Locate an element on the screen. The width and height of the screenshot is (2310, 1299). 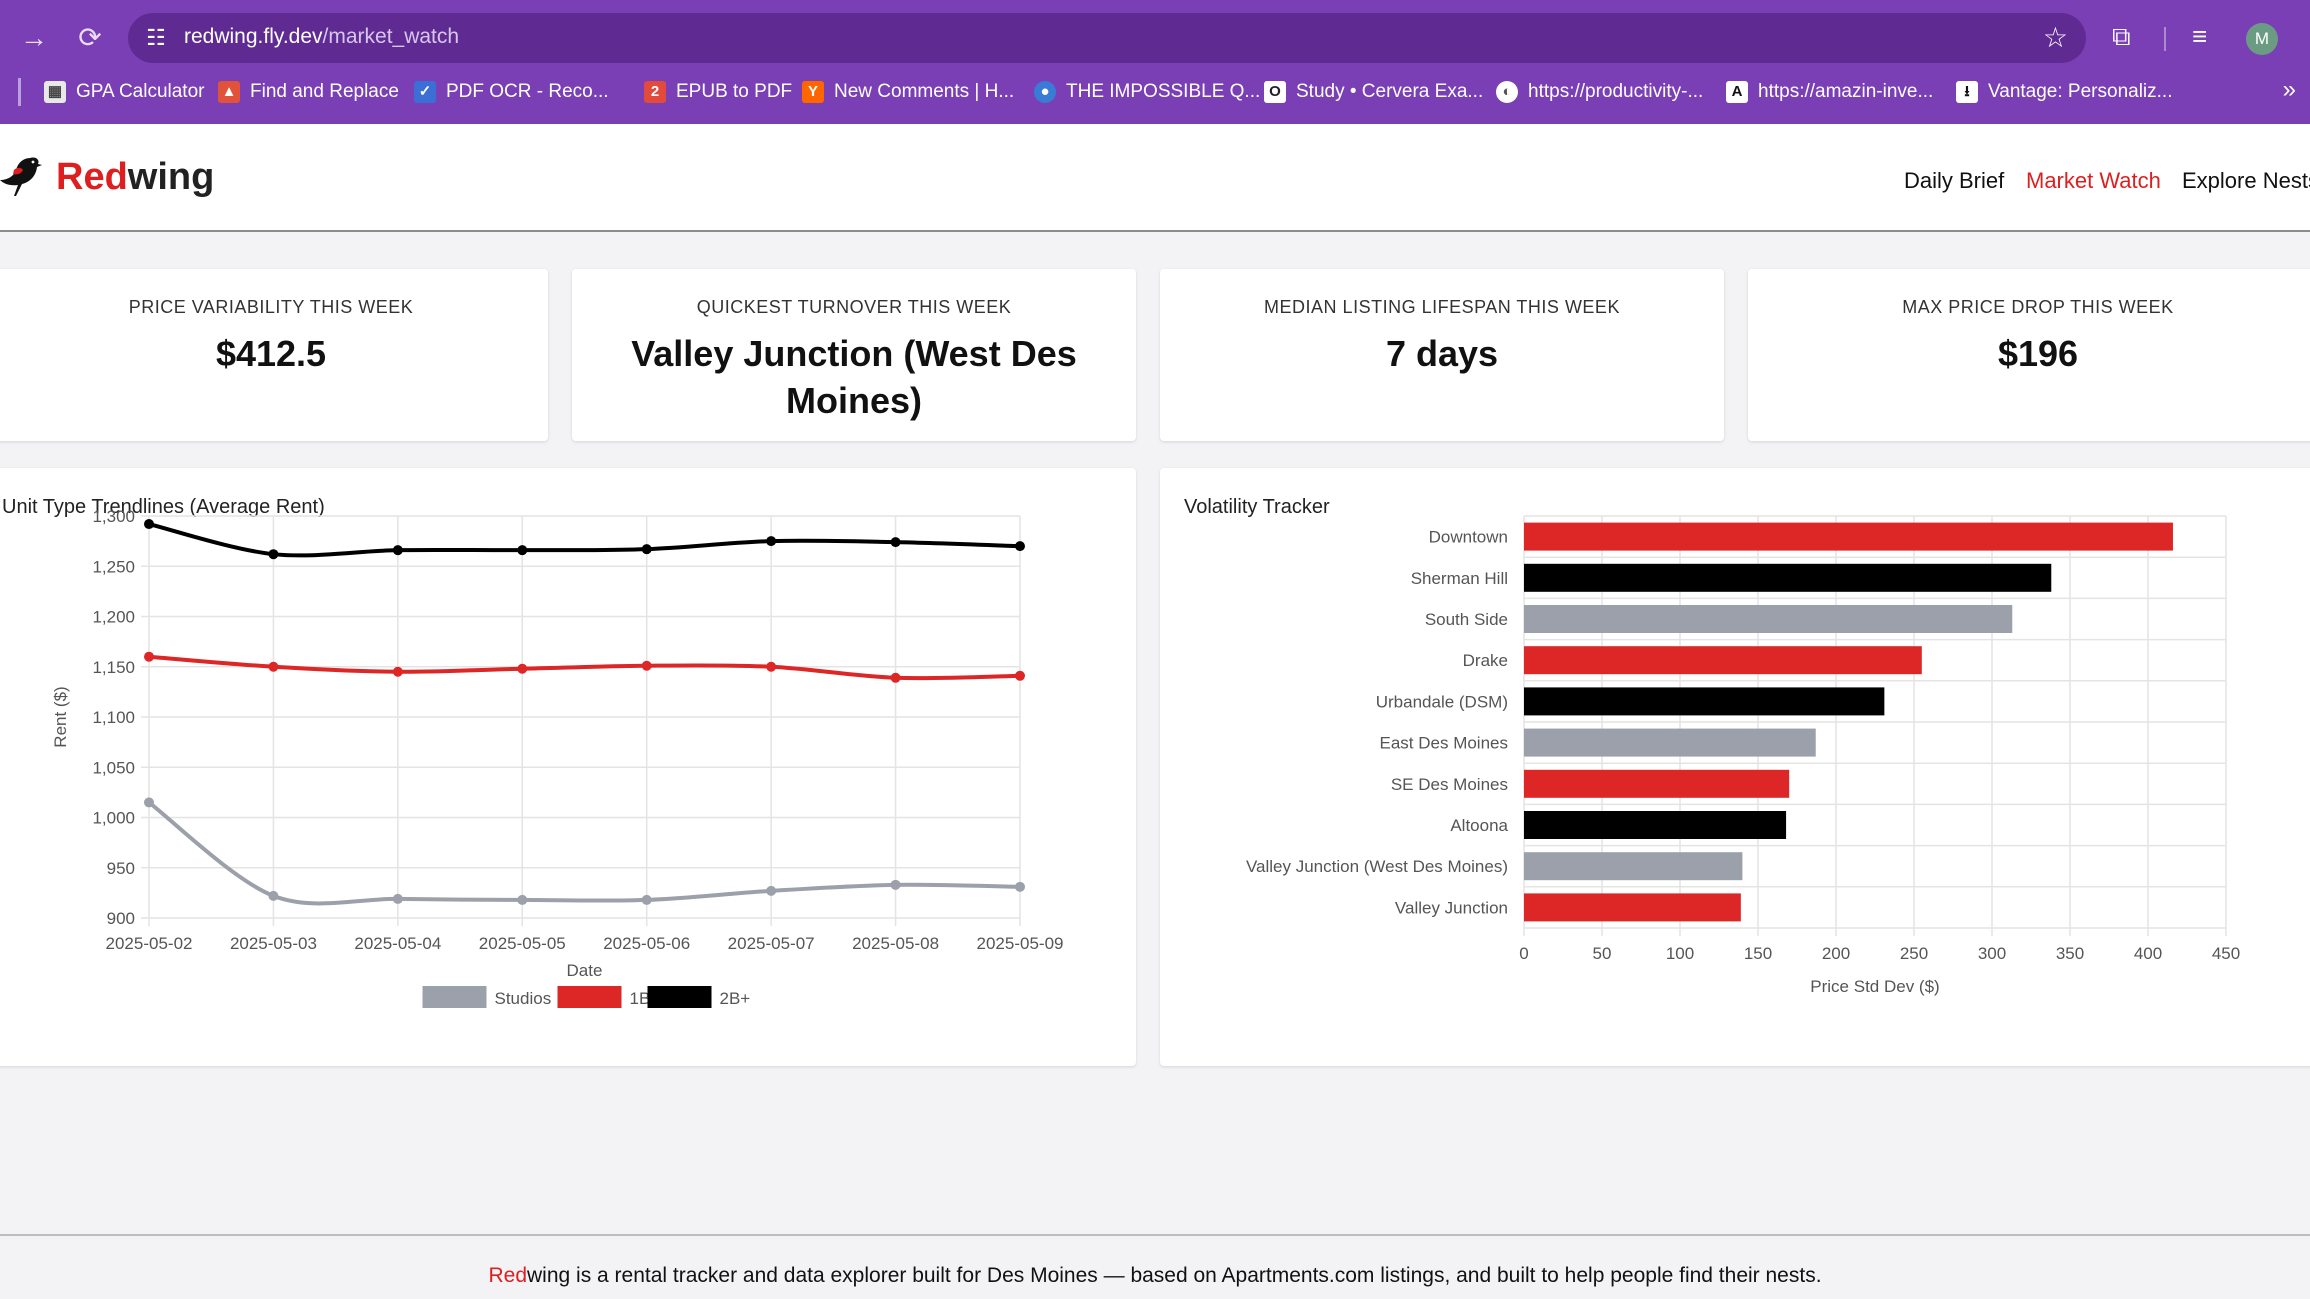
bookmark-gpa-calculator: ▦ GPA Calculator is located at coordinates (124, 92).